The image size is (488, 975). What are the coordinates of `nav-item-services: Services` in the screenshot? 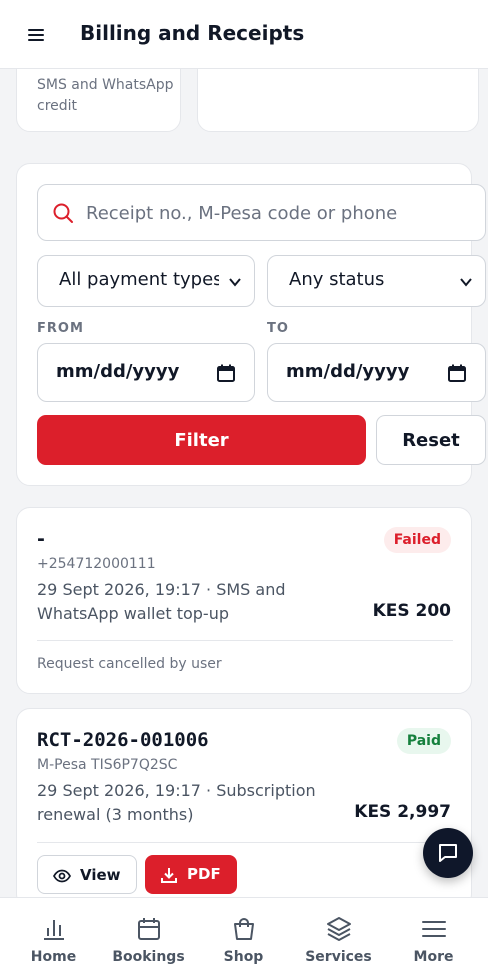 It's located at (338, 936).